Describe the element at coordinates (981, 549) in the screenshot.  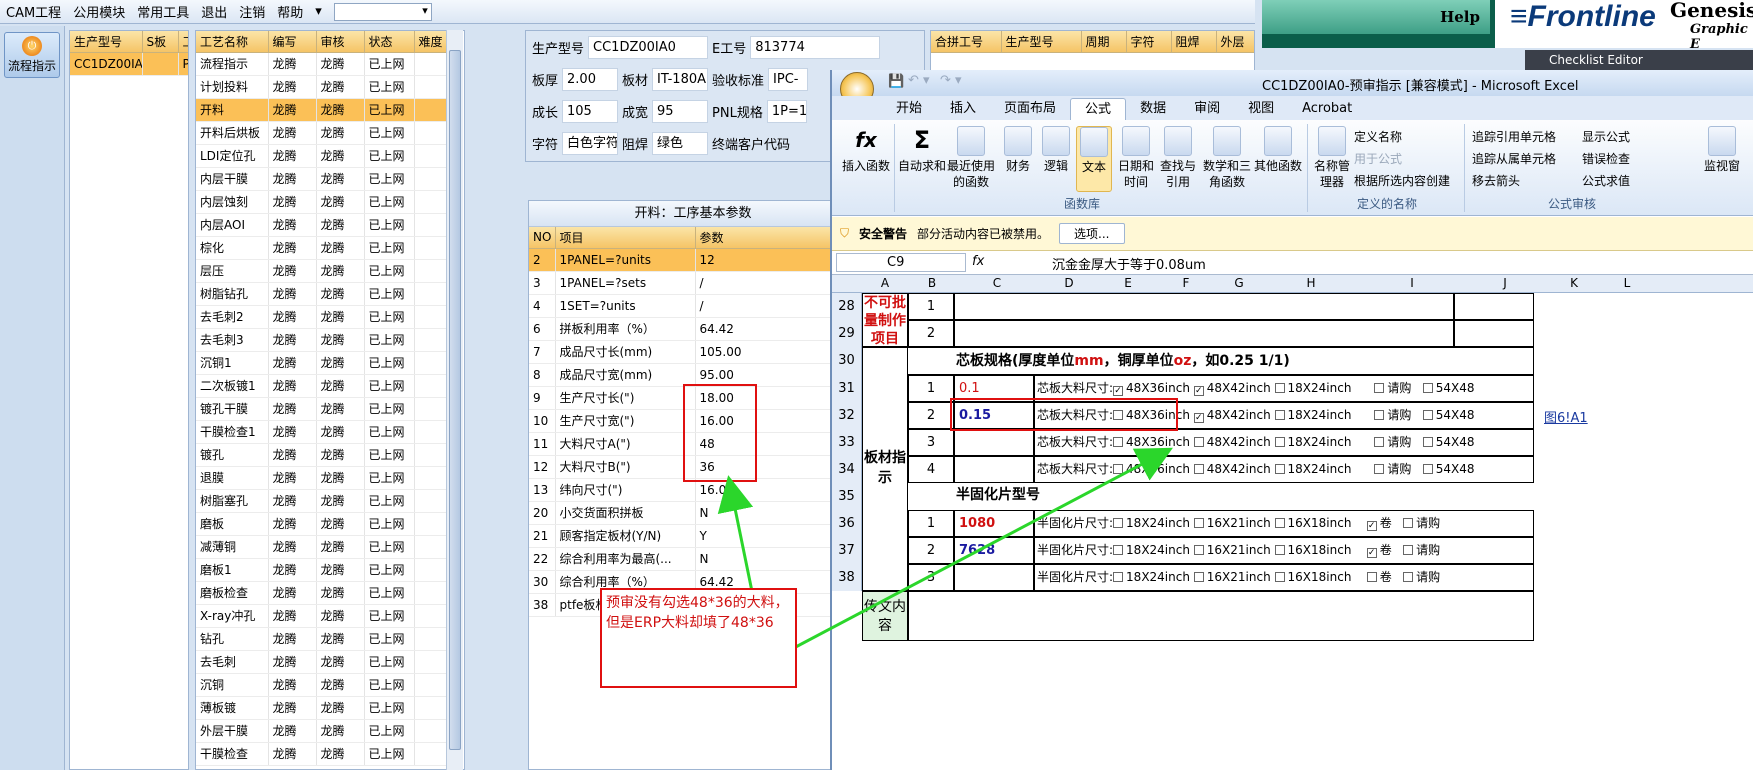
I see `arrow-to-checkbox` at that location.